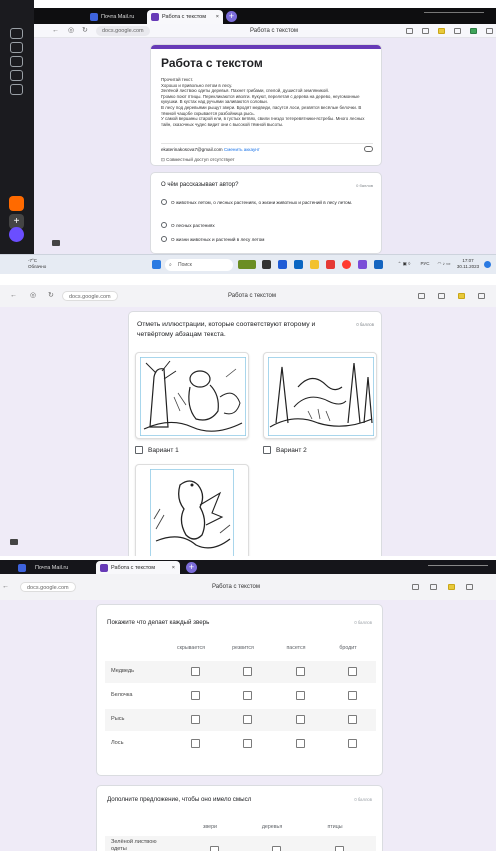 The width and height of the screenshot is (496, 851). I want to click on store-icon, so click(298, 264).